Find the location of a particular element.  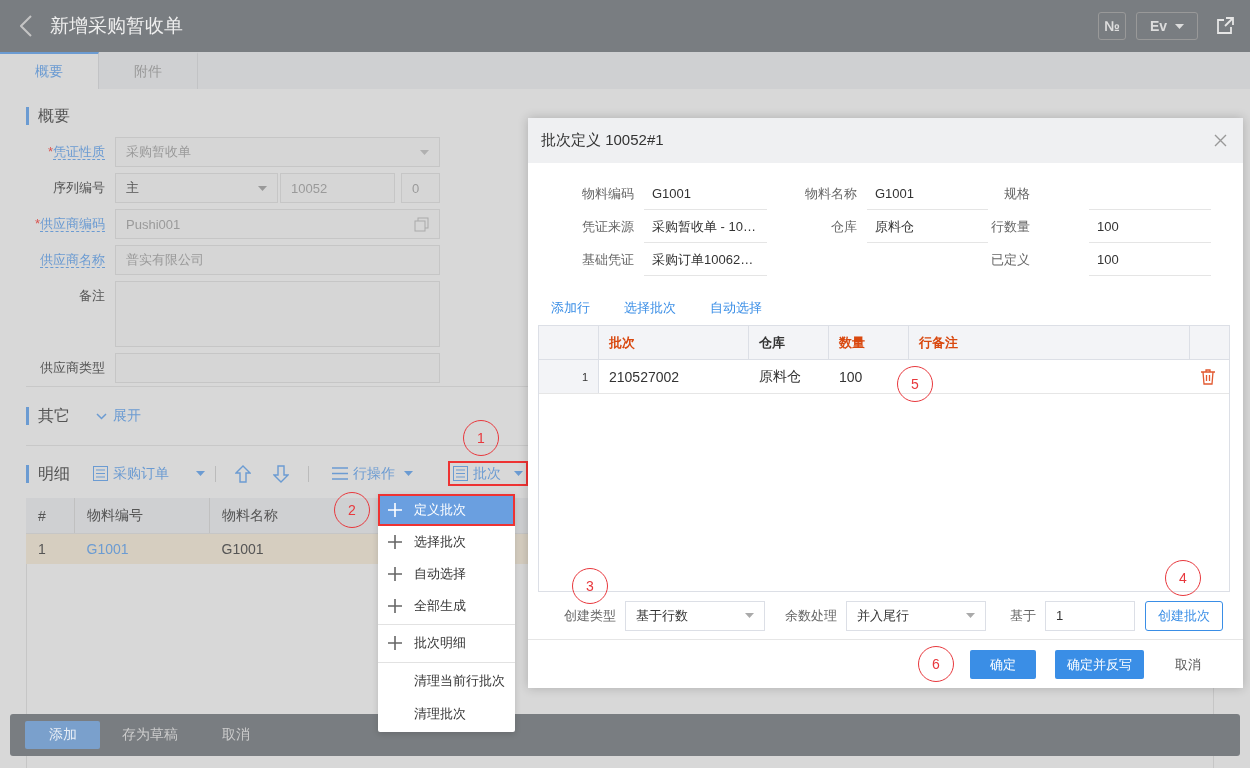

chevron-down-icon is located at coordinates (101, 416).